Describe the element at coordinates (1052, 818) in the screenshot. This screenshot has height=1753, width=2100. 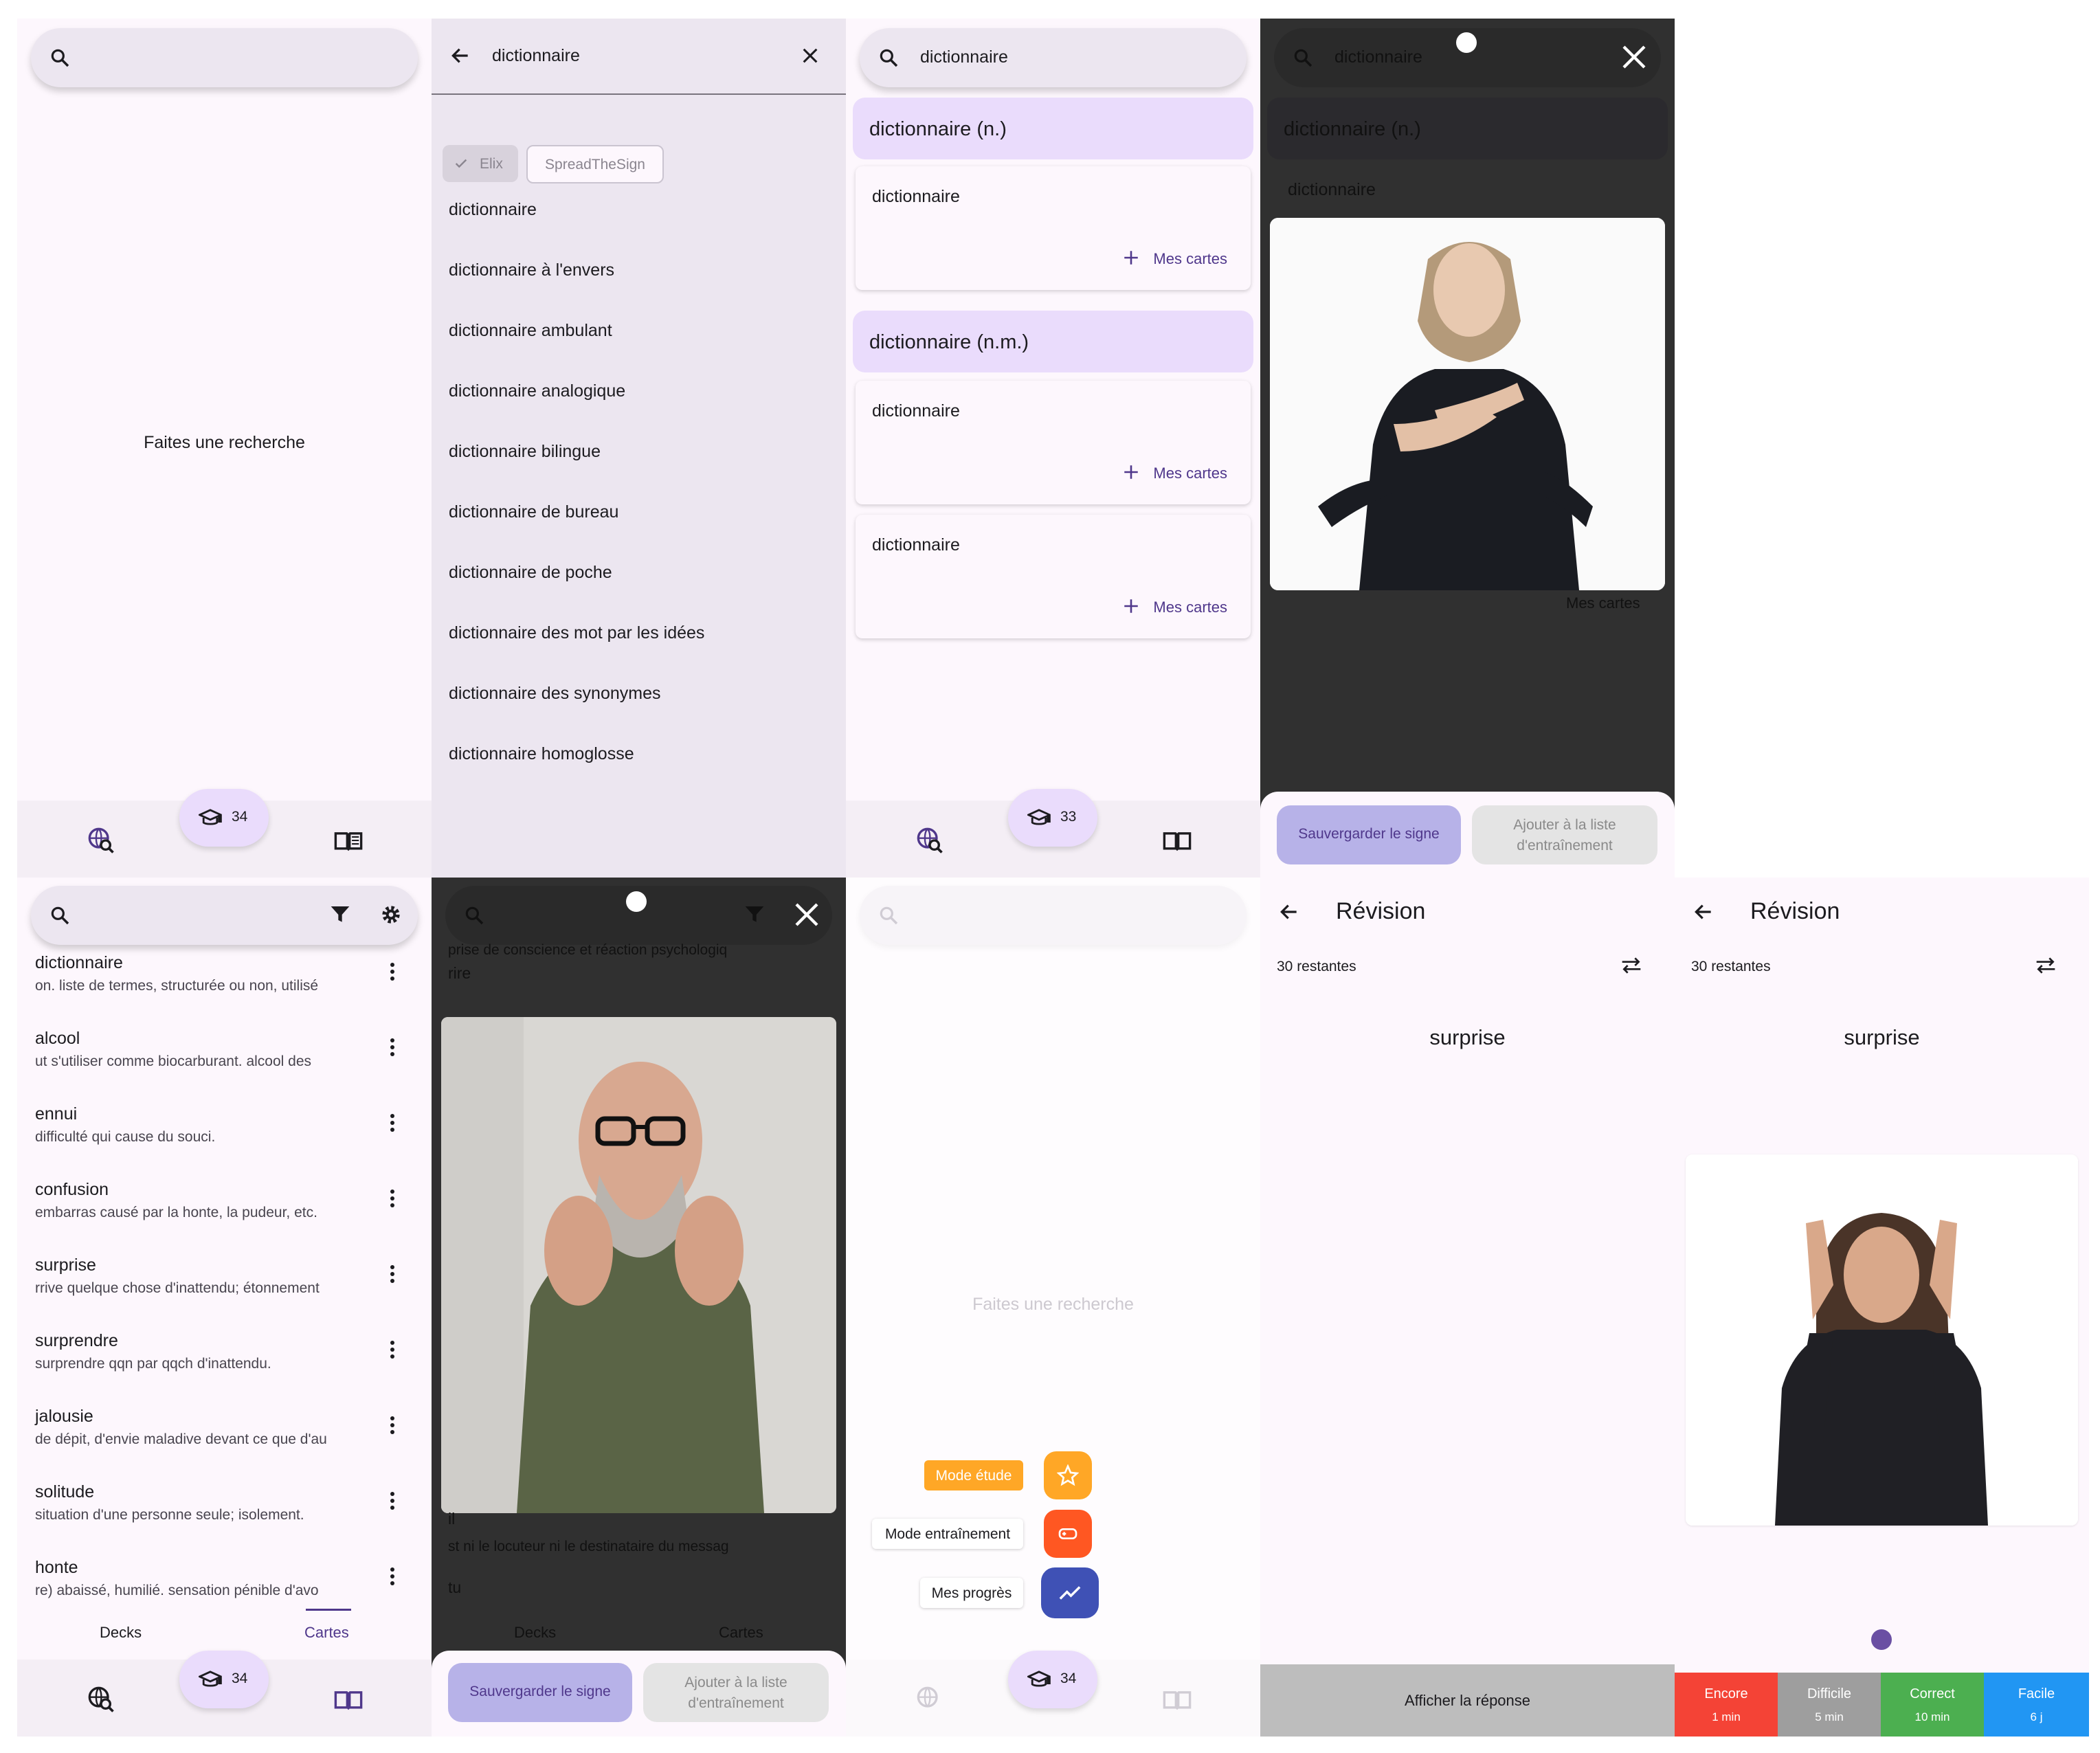
I see `study-count-button: 33` at that location.